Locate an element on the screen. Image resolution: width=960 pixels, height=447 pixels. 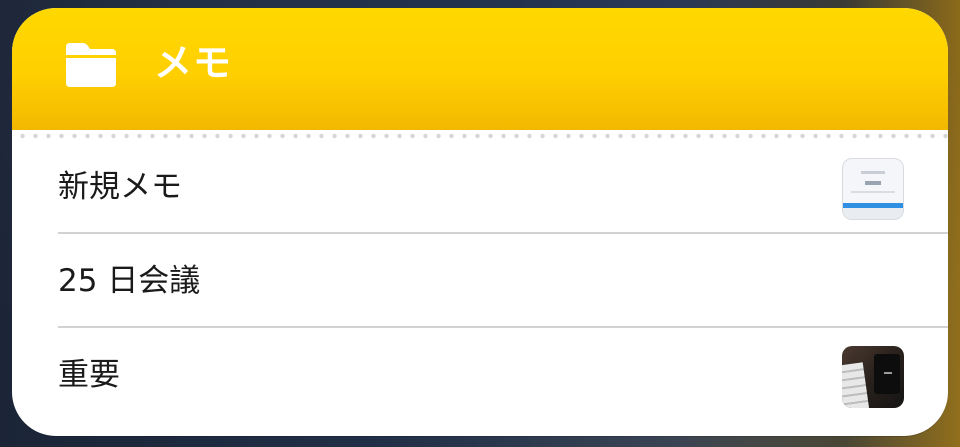
note-title: 25 日会議 is located at coordinates (129, 281).